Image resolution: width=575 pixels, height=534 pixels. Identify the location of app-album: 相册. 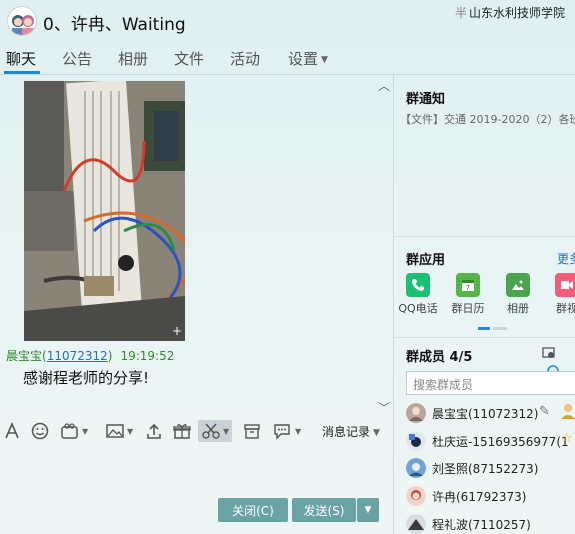
(518, 294).